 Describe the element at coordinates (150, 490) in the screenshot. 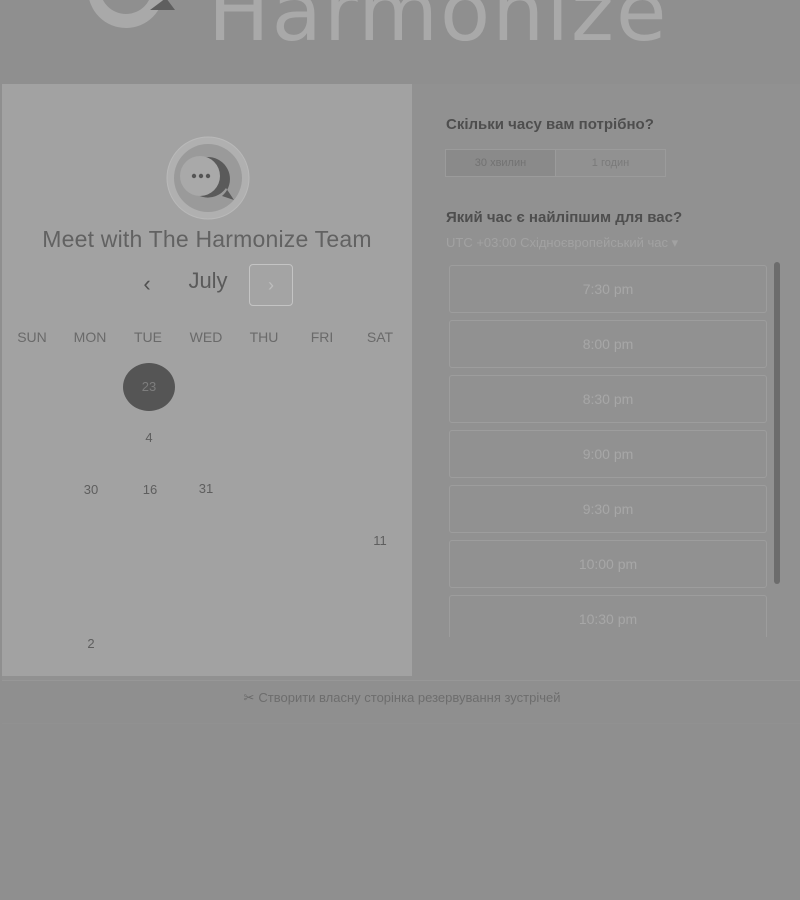

I see `calendar-day: 16` at that location.